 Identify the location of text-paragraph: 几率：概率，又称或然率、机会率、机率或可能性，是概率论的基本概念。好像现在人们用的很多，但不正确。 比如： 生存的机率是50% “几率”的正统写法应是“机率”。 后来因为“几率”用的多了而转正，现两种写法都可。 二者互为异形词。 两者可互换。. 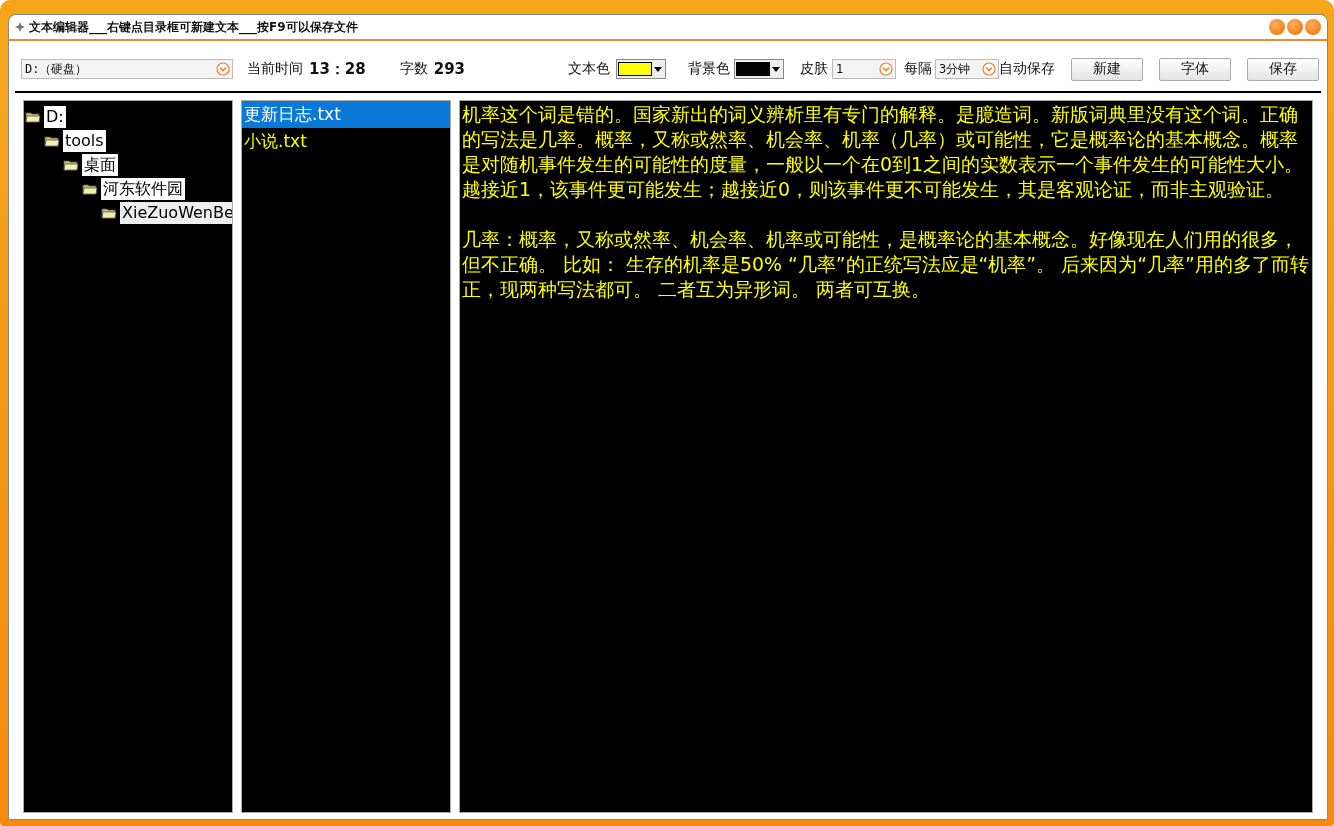
(886, 264).